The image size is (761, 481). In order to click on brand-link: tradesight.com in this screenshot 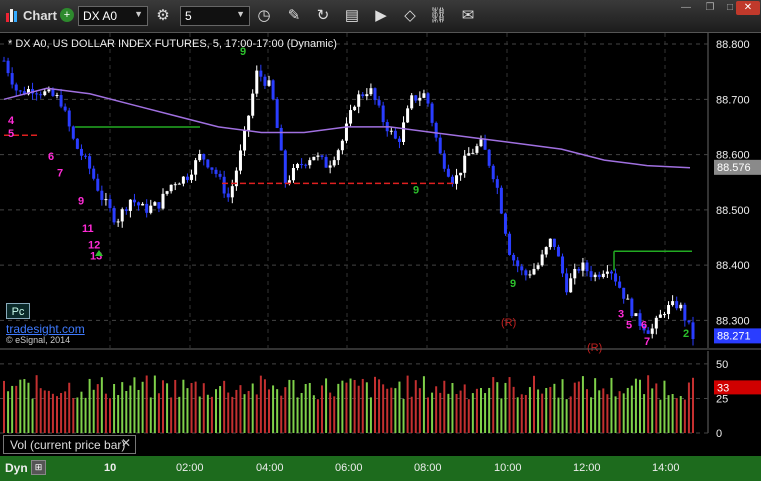, I will do `click(45, 329)`.